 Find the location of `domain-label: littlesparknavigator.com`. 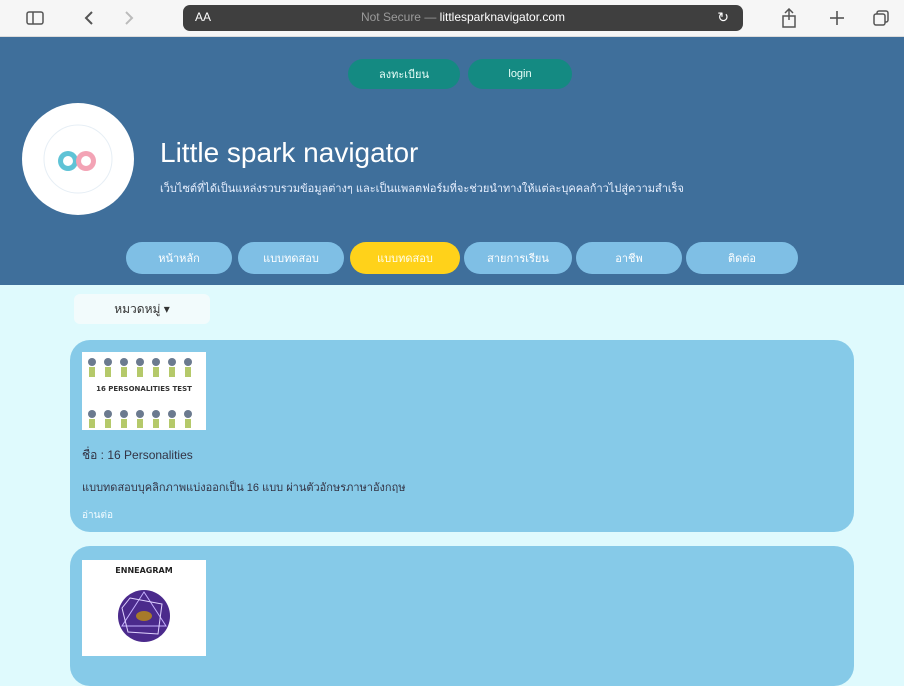

domain-label: littlesparknavigator.com is located at coordinates (502, 17).